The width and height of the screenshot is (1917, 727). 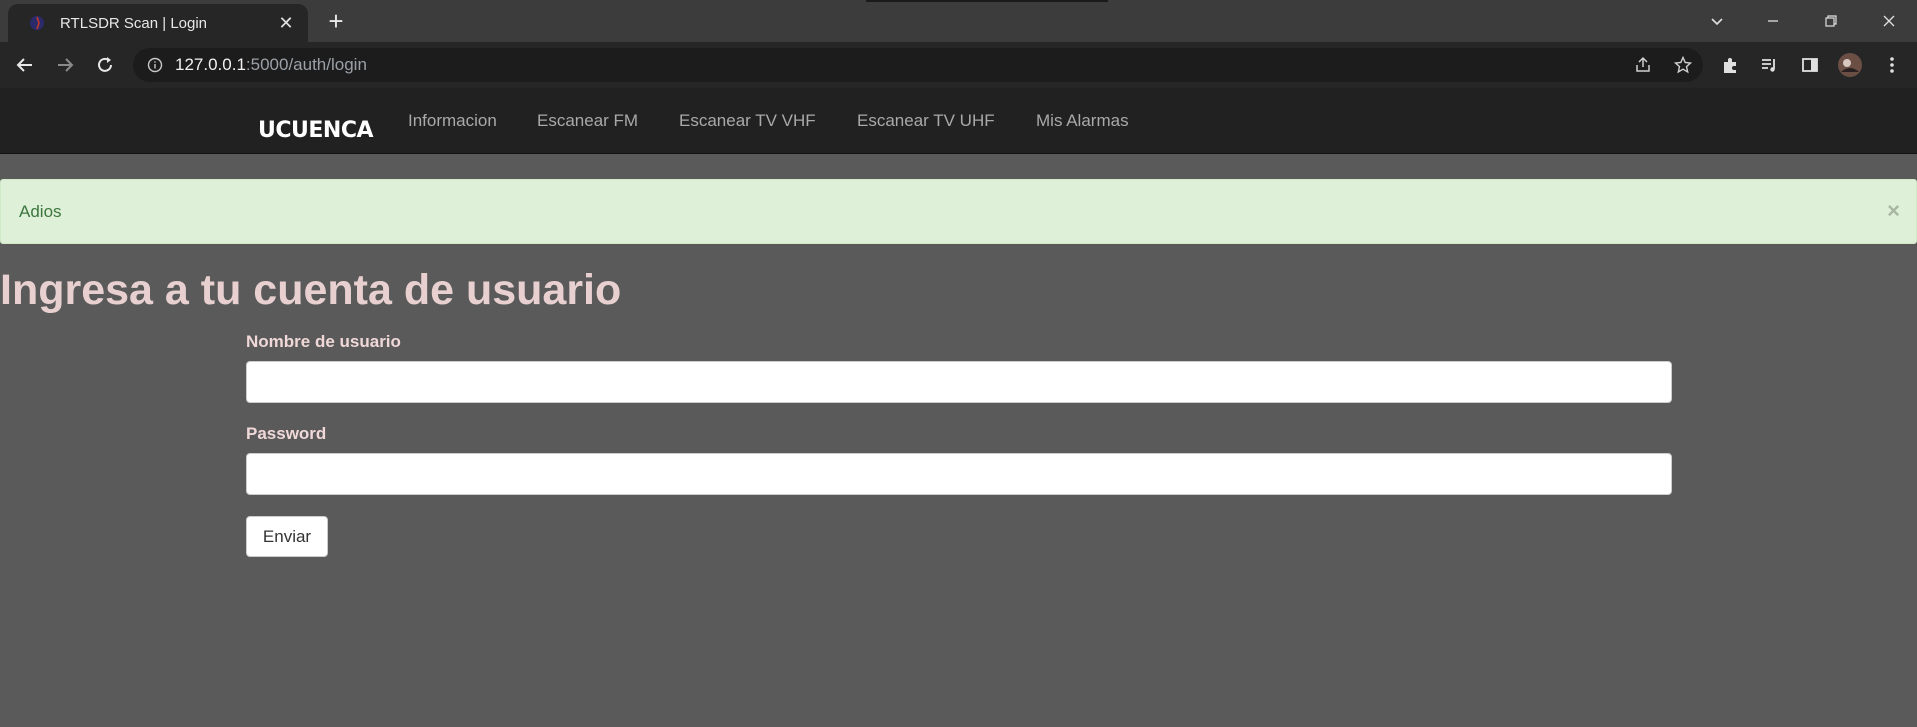 What do you see at coordinates (306, 64) in the screenshot?
I see `url-path: :5000/auth/login` at bounding box center [306, 64].